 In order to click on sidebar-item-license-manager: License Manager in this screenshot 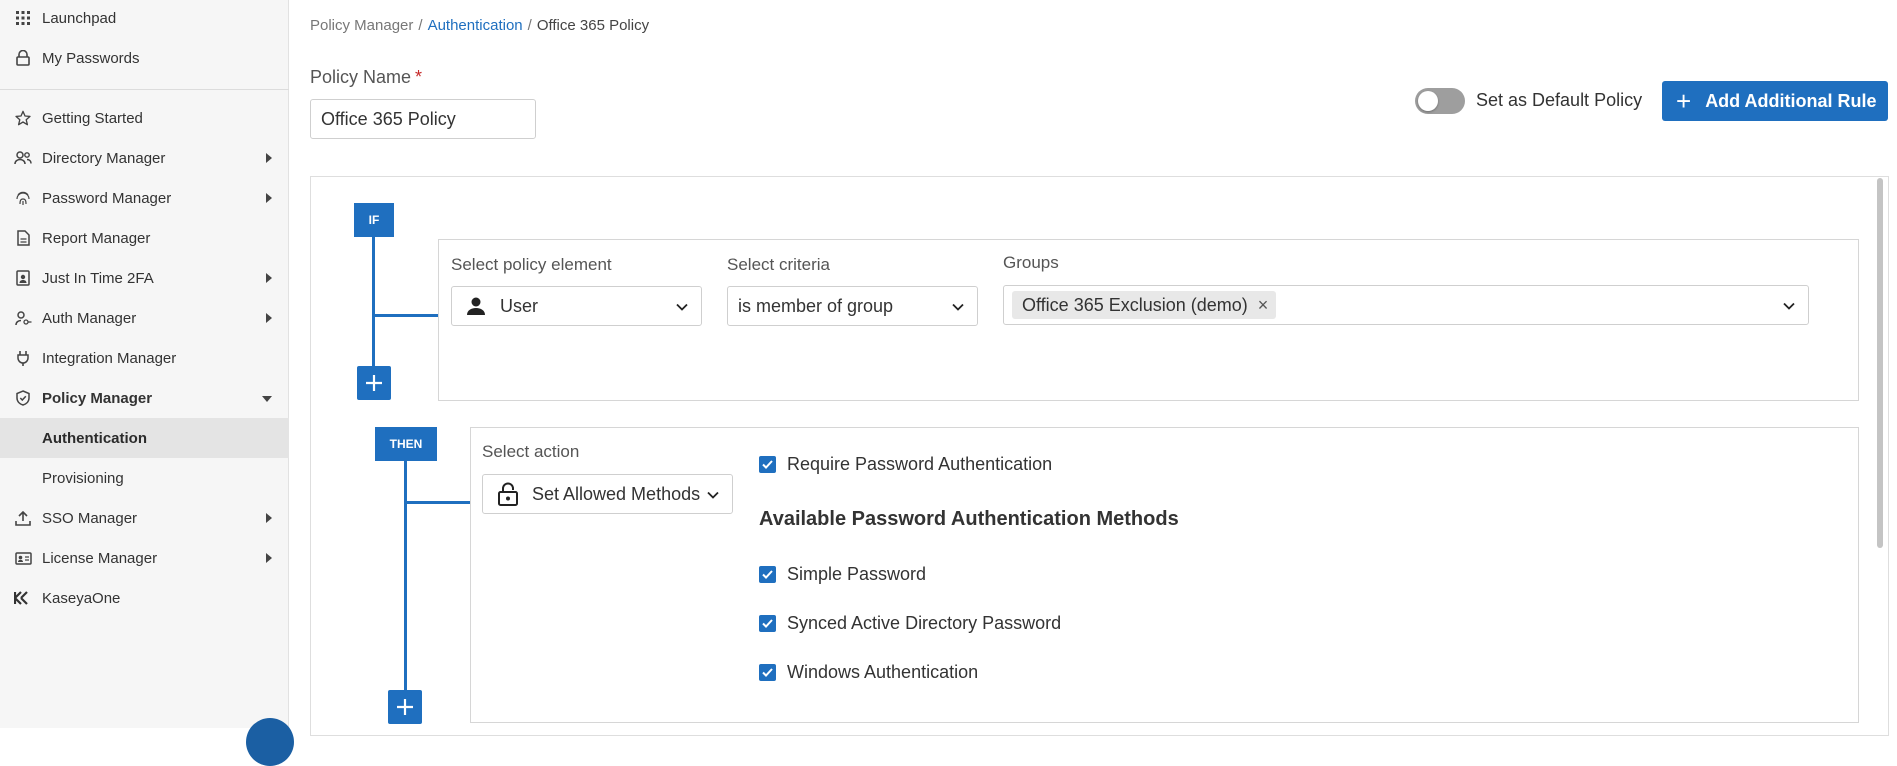, I will do `click(144, 558)`.